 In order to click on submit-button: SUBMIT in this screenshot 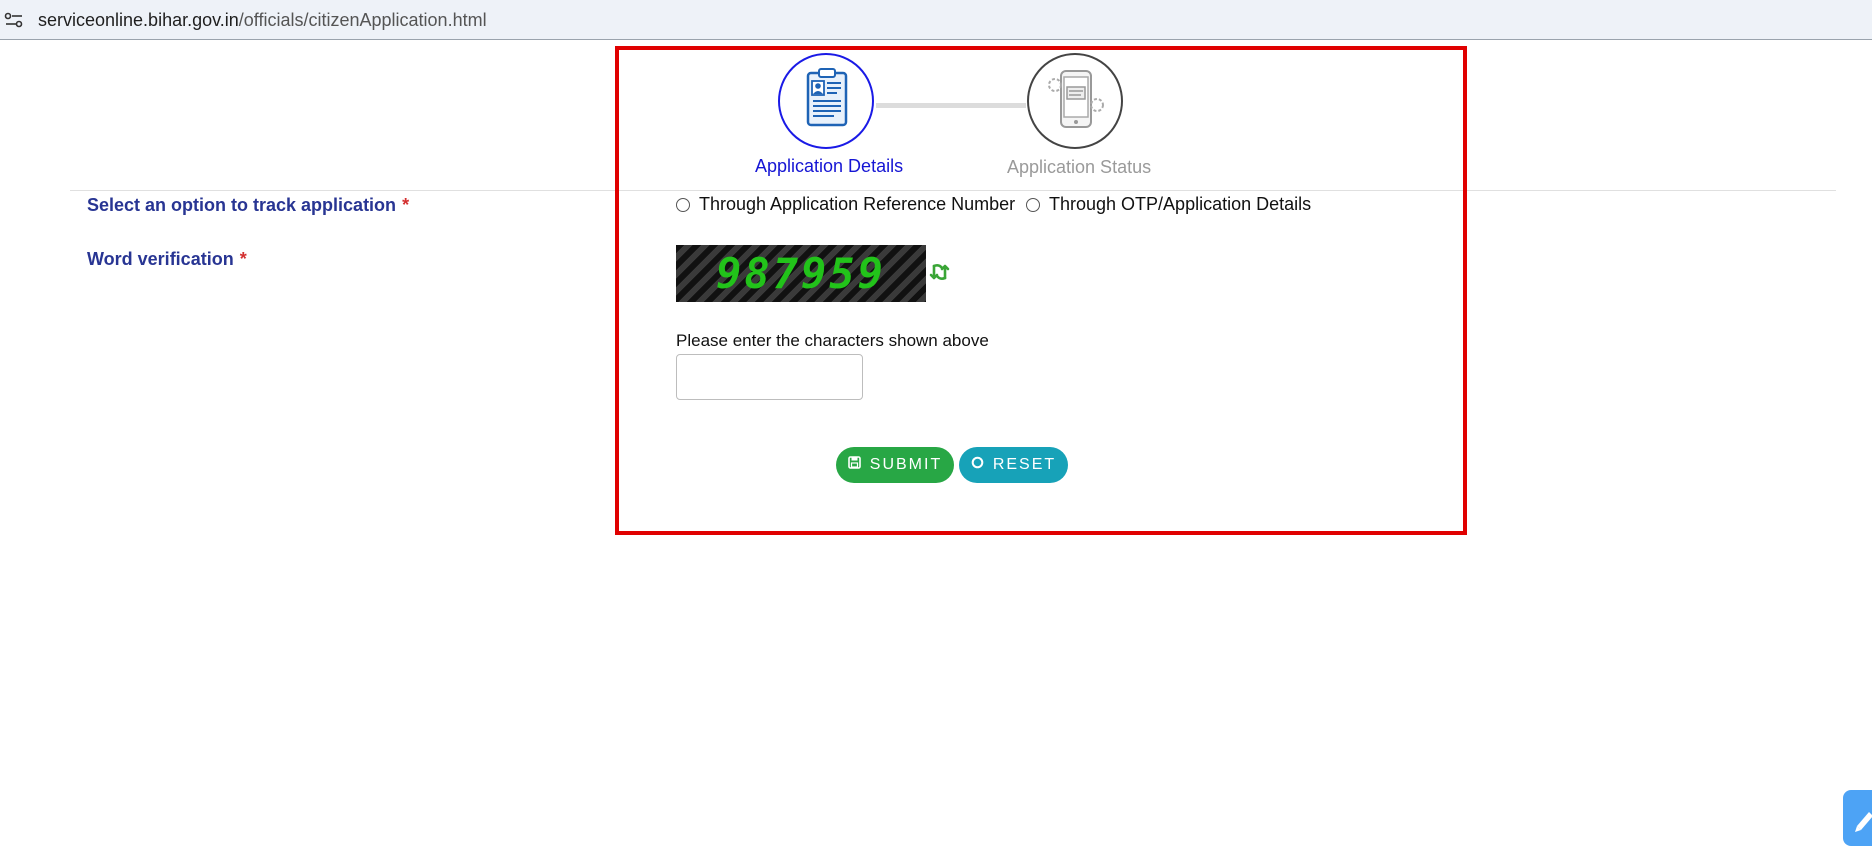, I will do `click(895, 465)`.